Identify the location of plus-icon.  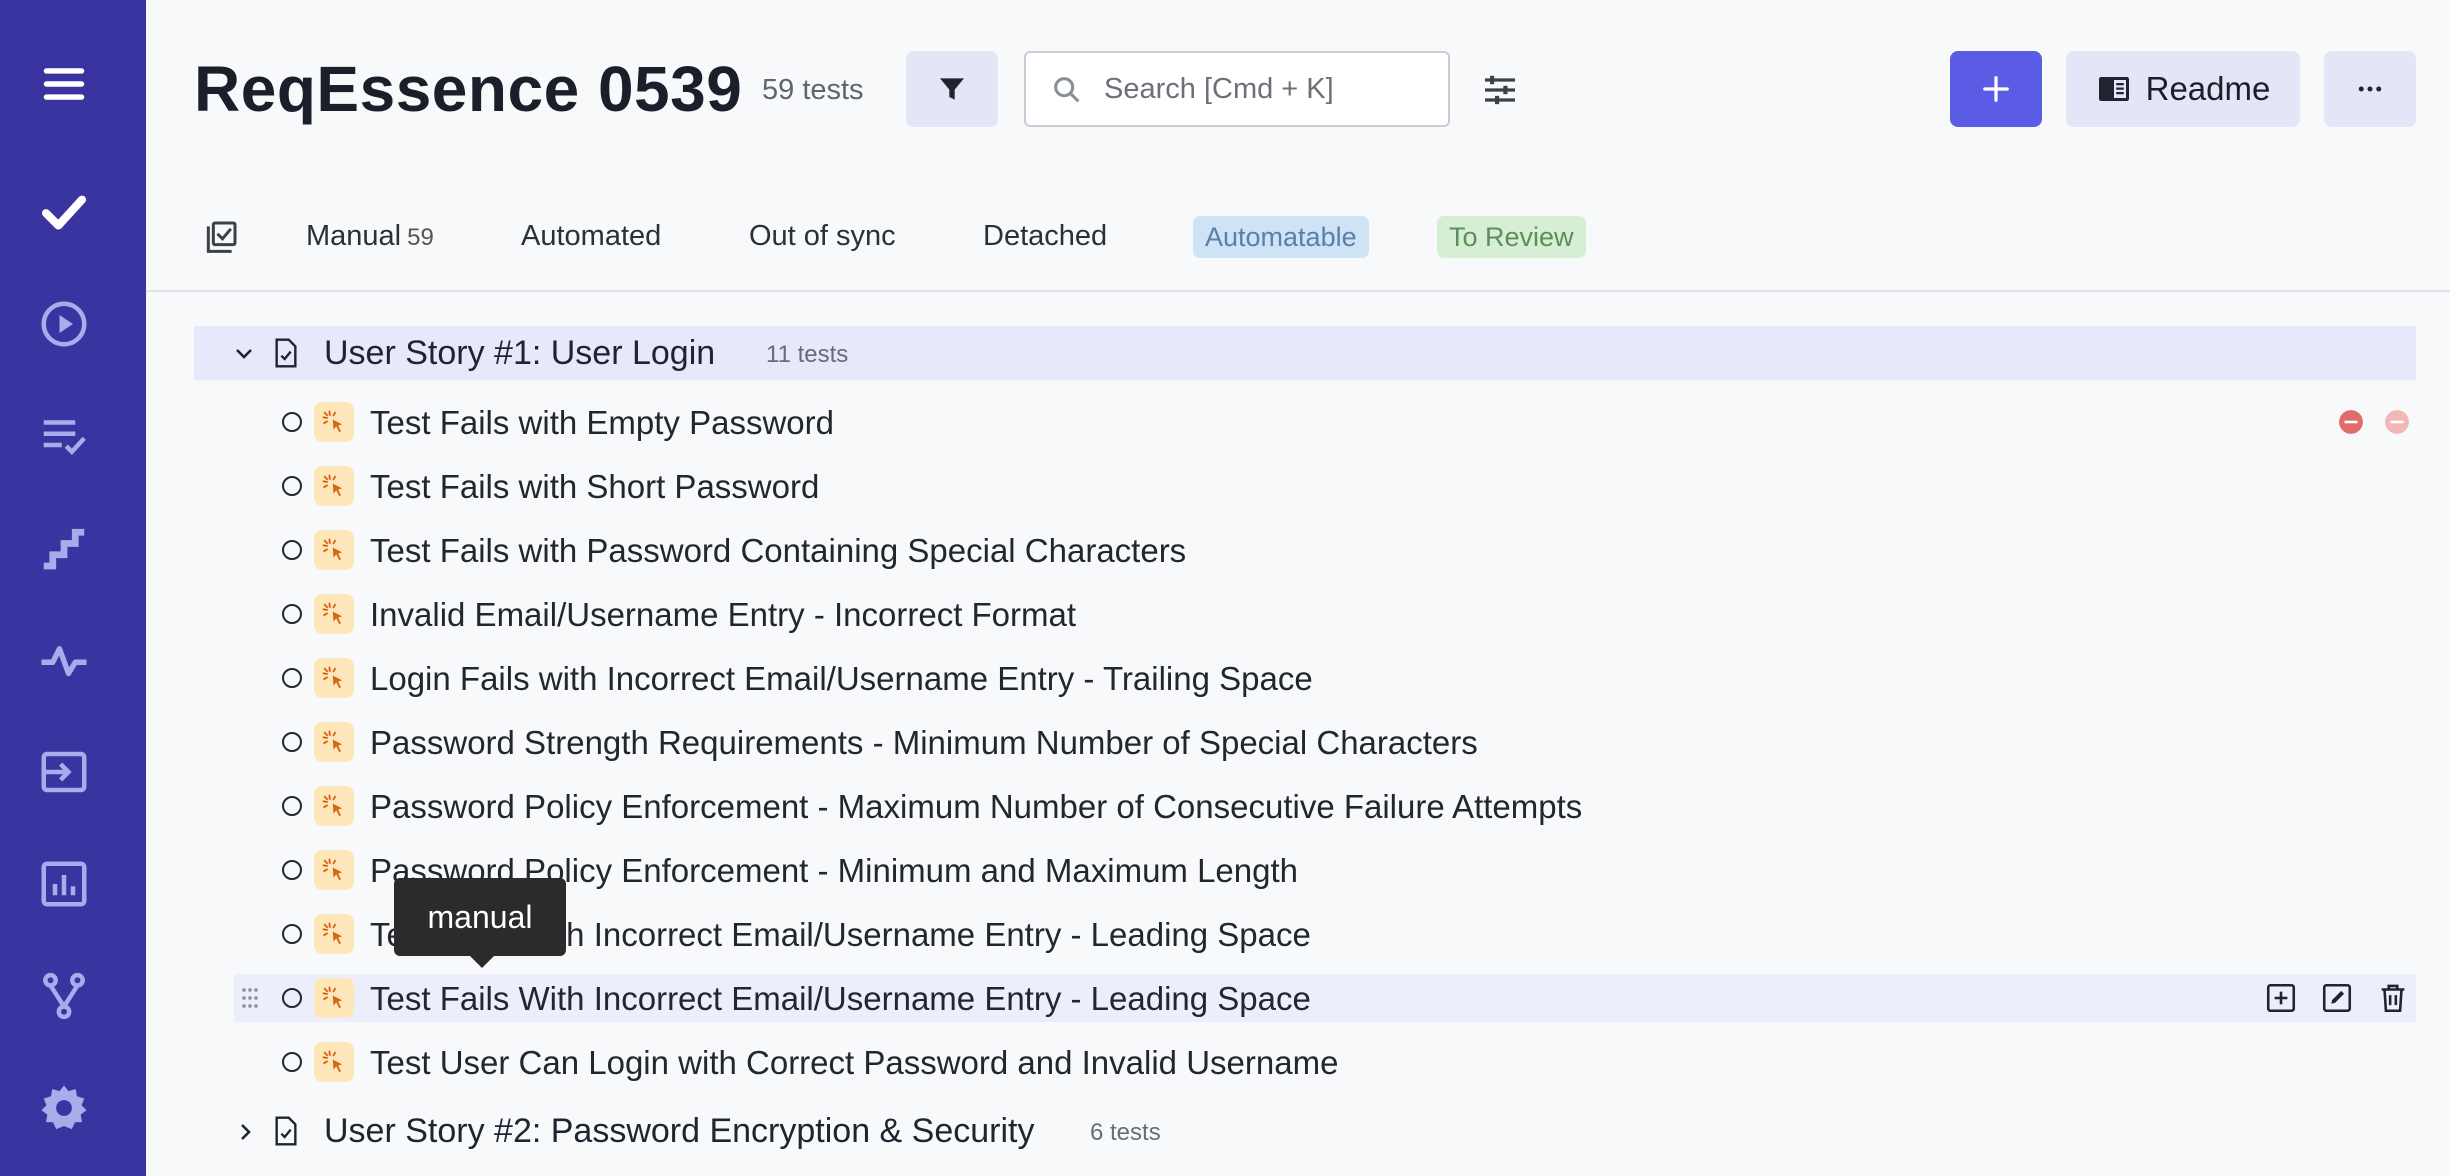
(1996, 89).